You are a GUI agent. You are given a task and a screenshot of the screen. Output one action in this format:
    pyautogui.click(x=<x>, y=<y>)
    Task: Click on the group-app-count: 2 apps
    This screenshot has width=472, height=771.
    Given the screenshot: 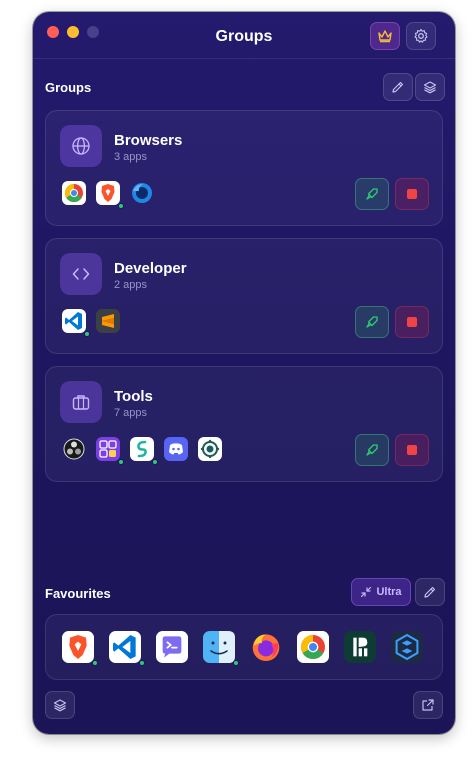 What is the action you would take?
    pyautogui.click(x=131, y=285)
    